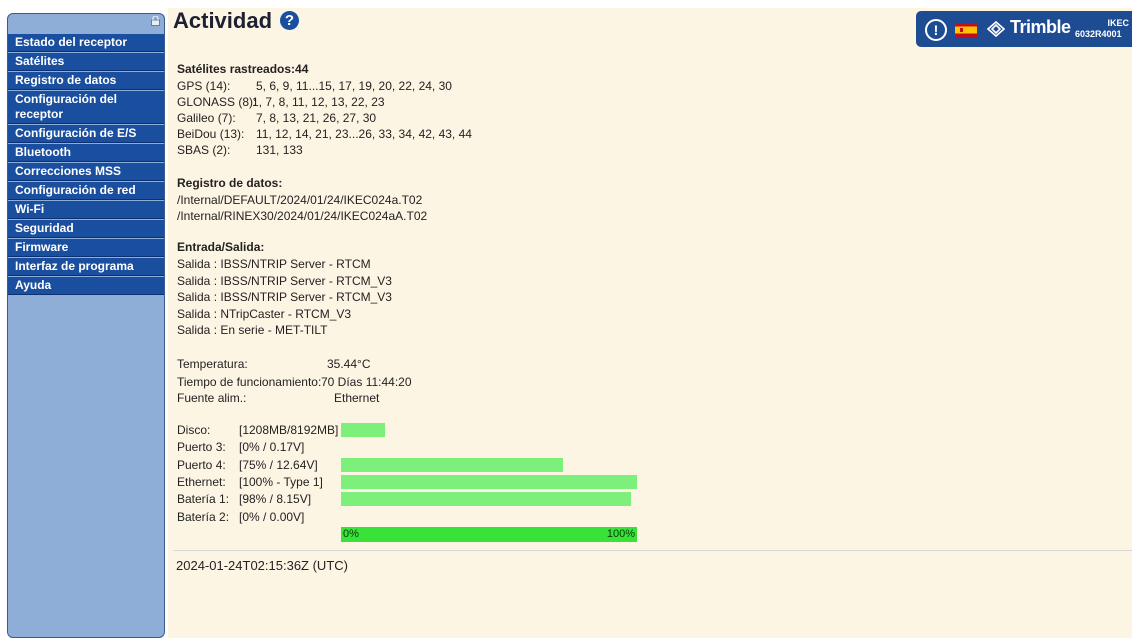 The height and width of the screenshot is (638, 1132). What do you see at coordinates (996, 29) in the screenshot?
I see `trimble-logo-icon` at bounding box center [996, 29].